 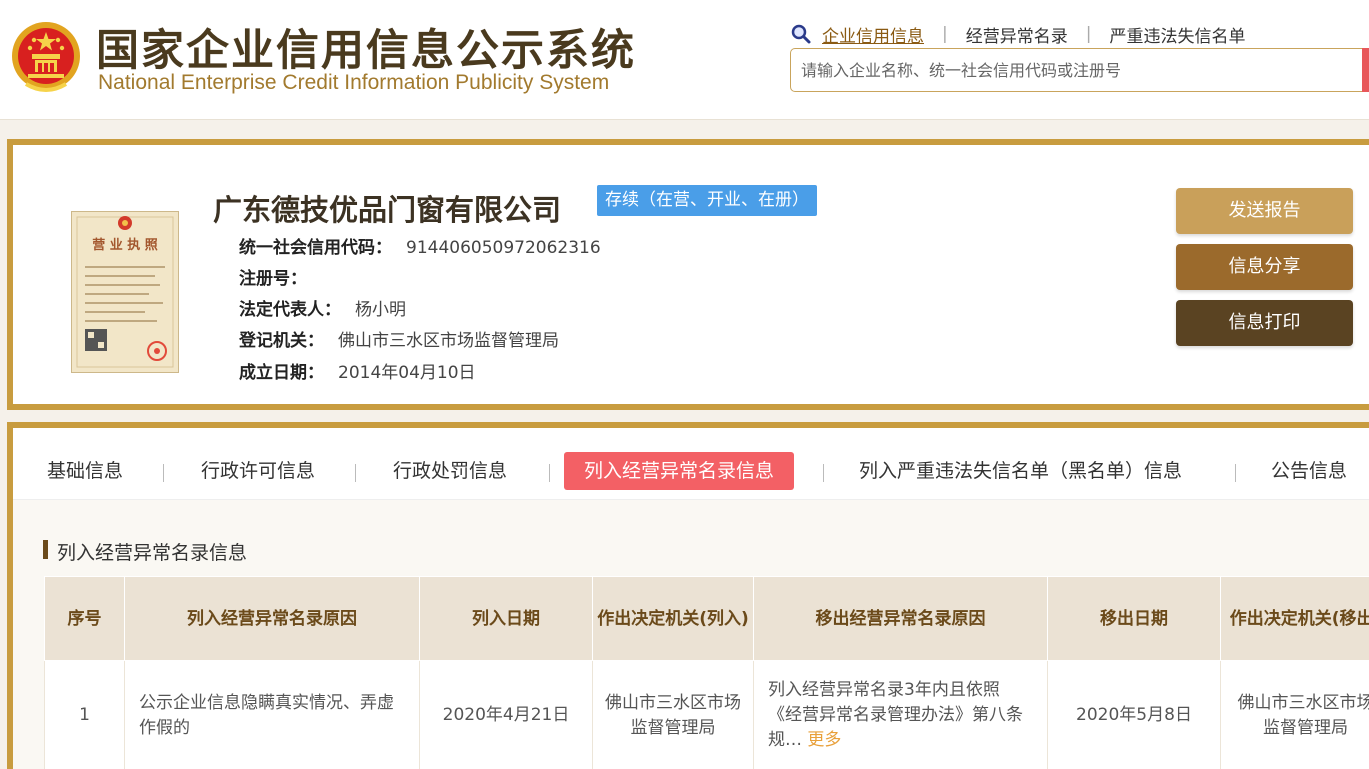 I want to click on established-label: 成立日期：, so click(x=281, y=373).